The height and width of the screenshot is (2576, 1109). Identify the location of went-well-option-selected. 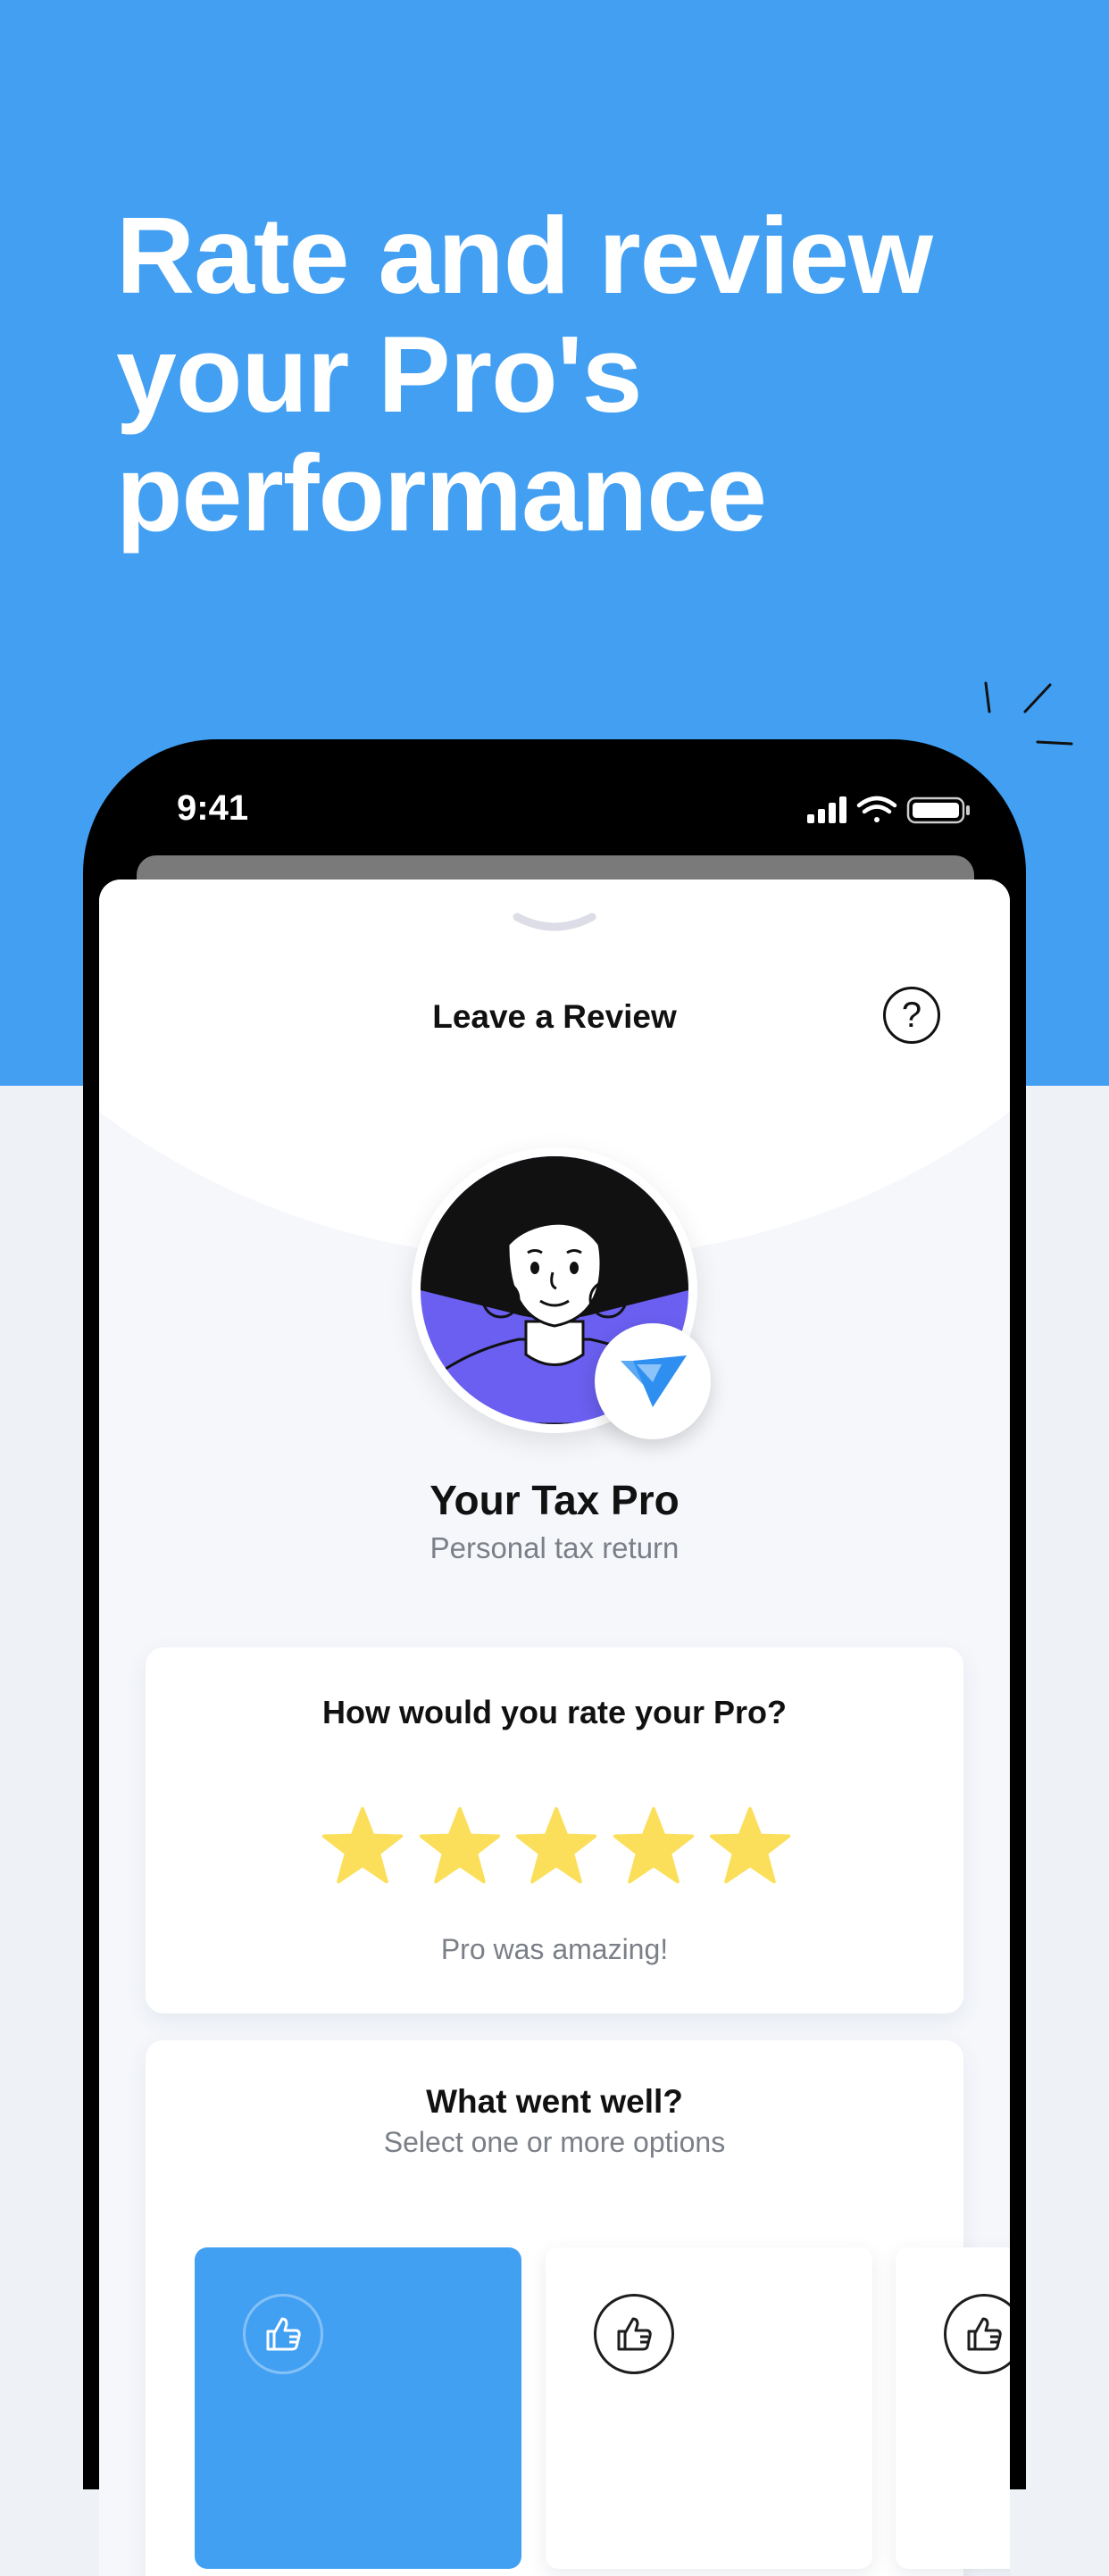
(358, 2408).